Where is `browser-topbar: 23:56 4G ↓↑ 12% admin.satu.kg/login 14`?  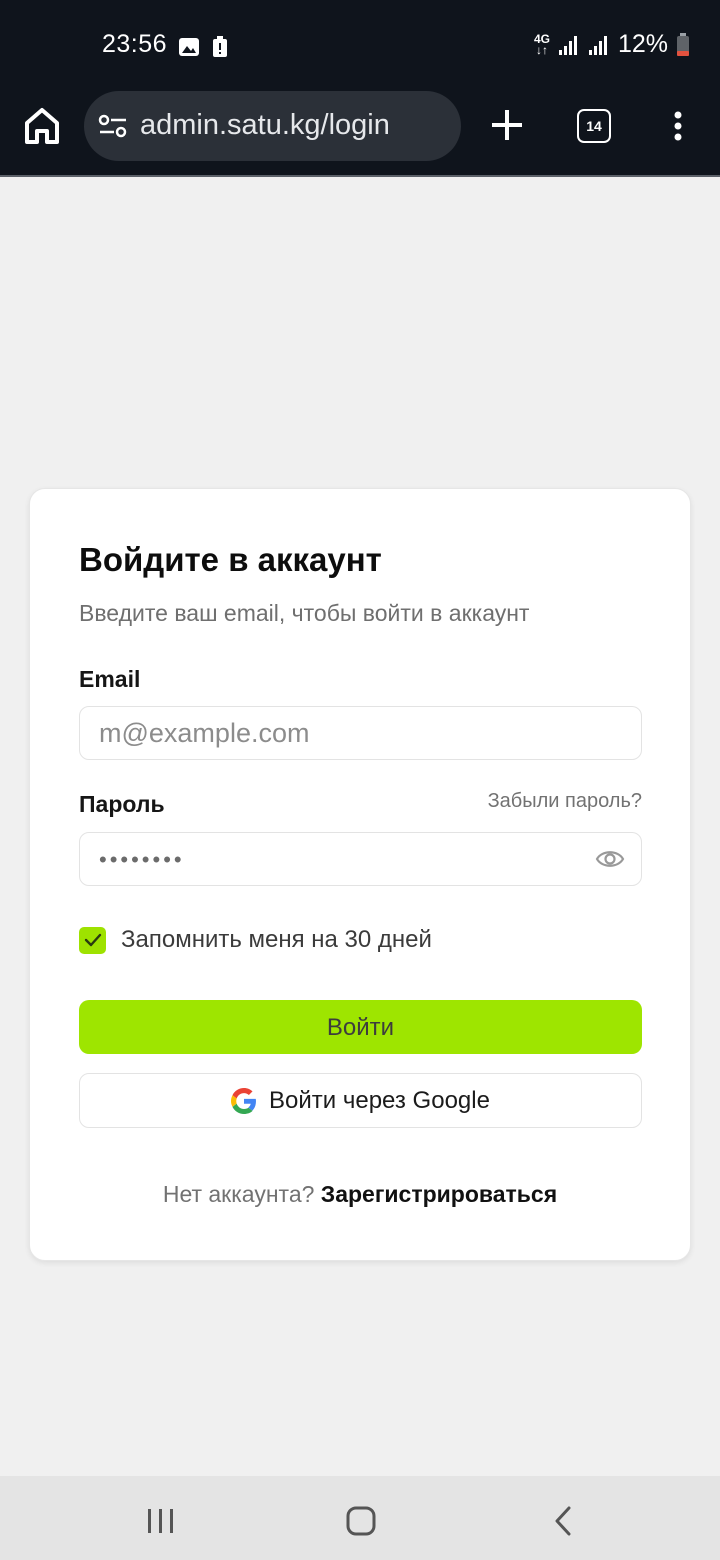
browser-topbar: 23:56 4G ↓↑ 12% admin.satu.kg/login 14 is located at coordinates (360, 88).